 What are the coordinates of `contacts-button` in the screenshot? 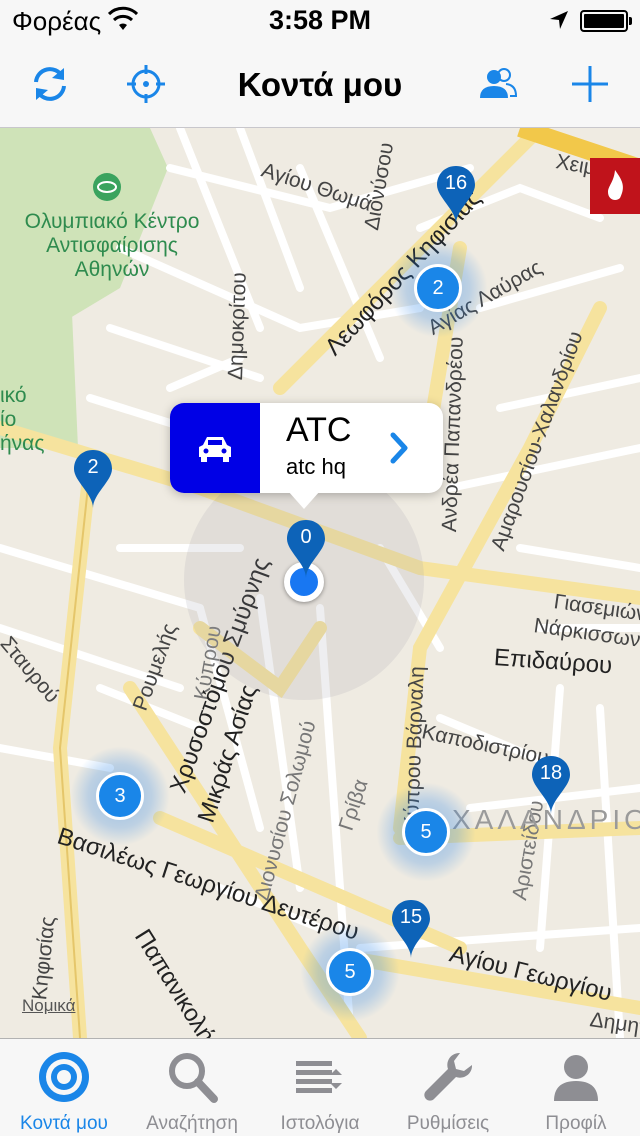 It's located at (498, 84).